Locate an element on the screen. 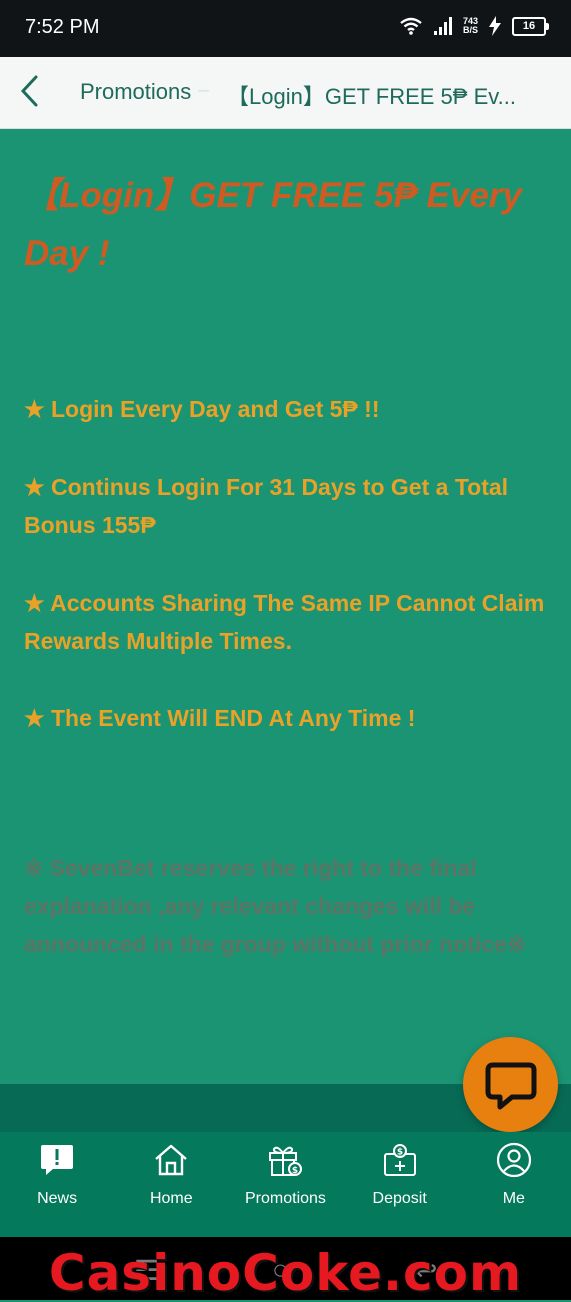 The image size is (571, 1302). tab-deposit: $ Deposit is located at coordinates (400, 1184).